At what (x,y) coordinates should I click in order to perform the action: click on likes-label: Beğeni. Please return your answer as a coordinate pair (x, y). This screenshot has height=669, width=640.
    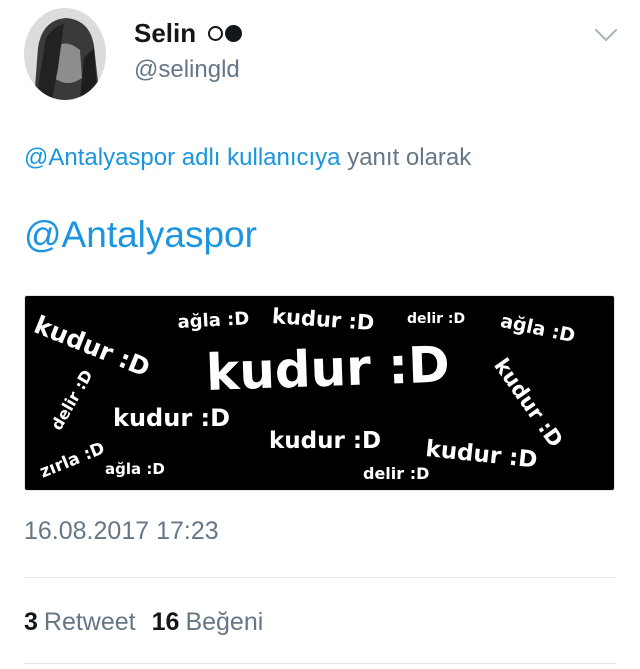
    Looking at the image, I should click on (224, 622).